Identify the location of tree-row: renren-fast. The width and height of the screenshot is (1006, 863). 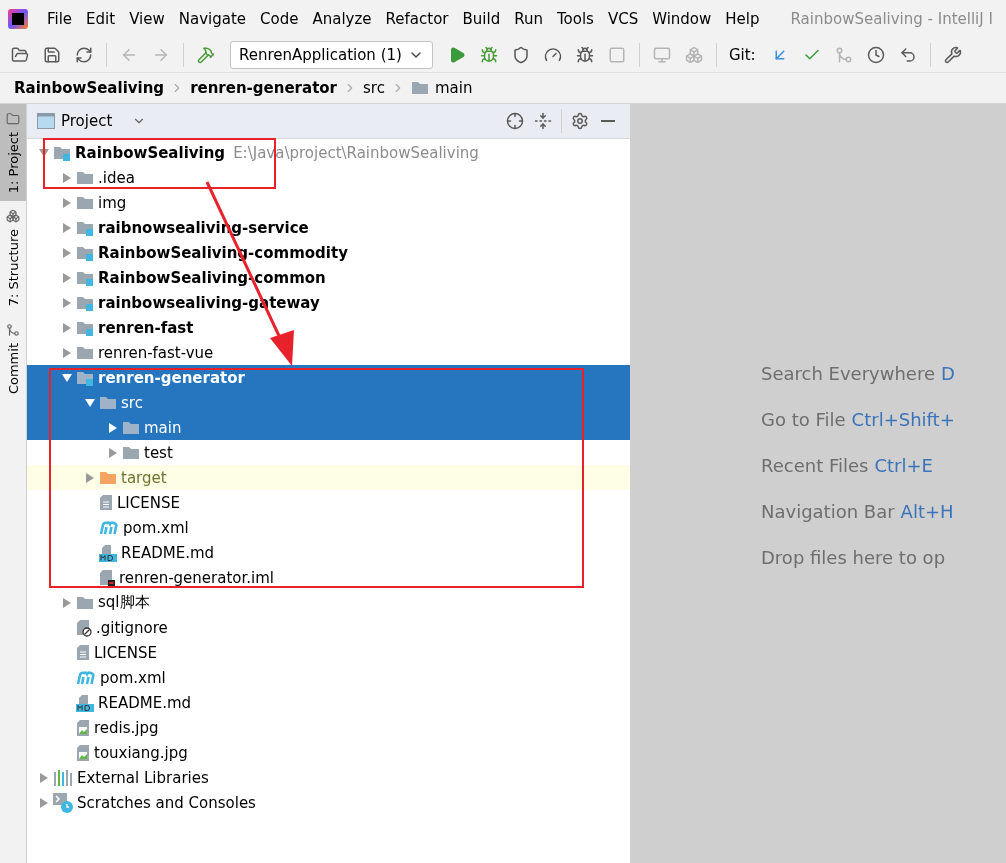
(328, 327).